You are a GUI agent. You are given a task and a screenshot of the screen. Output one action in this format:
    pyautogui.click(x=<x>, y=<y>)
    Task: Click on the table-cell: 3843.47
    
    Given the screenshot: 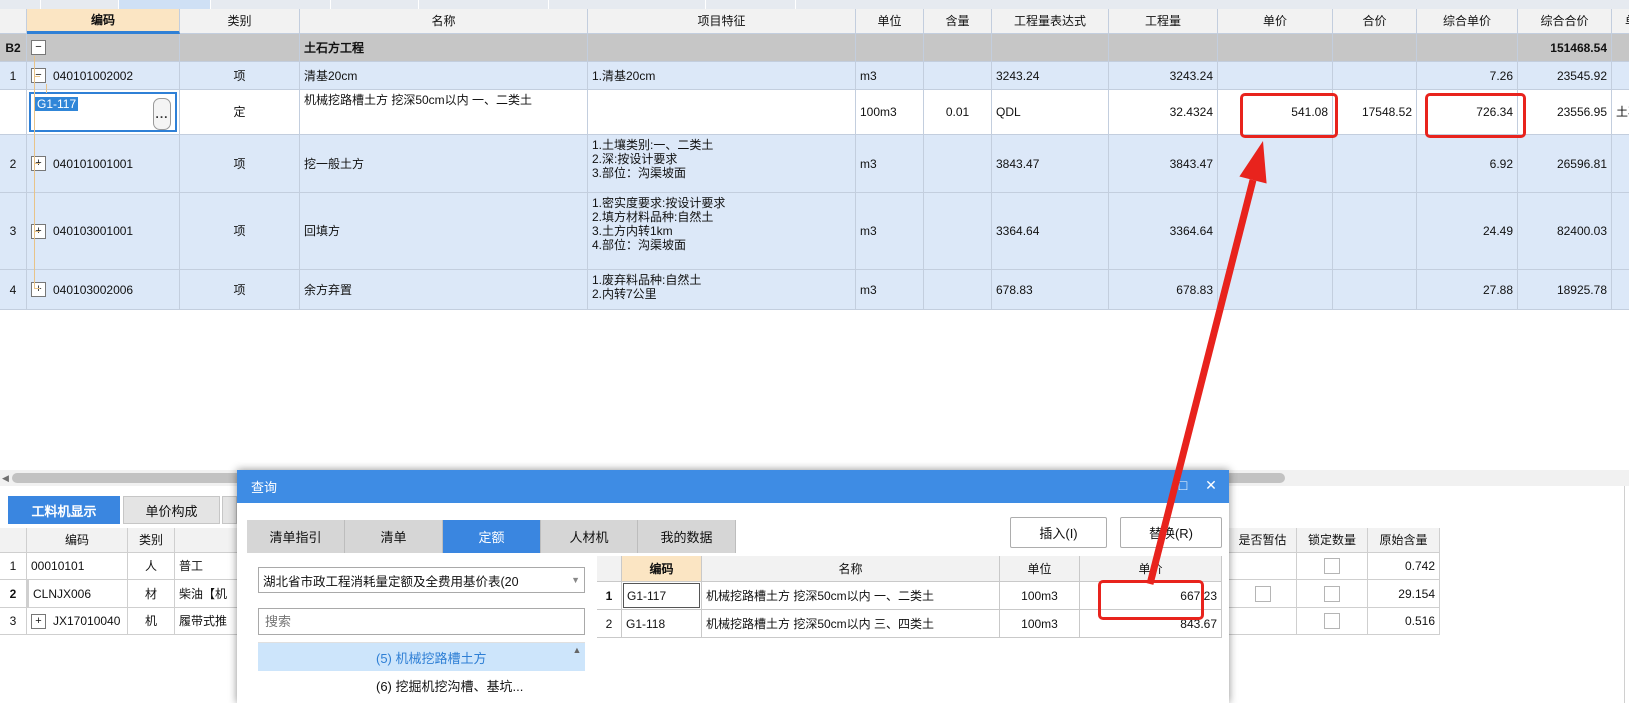 What is the action you would take?
    pyautogui.click(x=1050, y=164)
    